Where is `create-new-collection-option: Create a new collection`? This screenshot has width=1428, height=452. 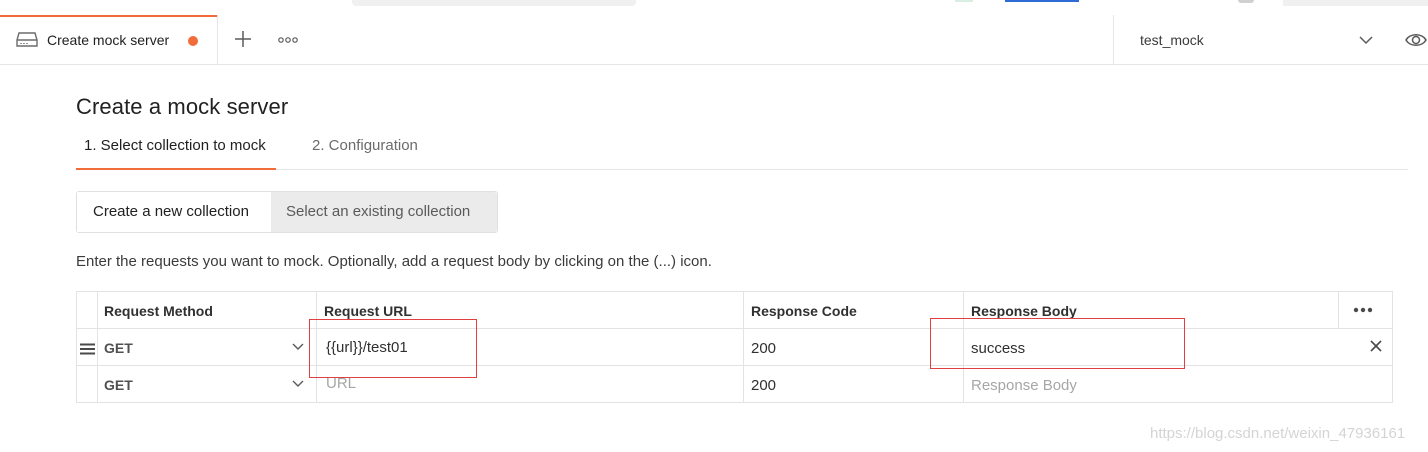
create-new-collection-option: Create a new collection is located at coordinates (174, 212).